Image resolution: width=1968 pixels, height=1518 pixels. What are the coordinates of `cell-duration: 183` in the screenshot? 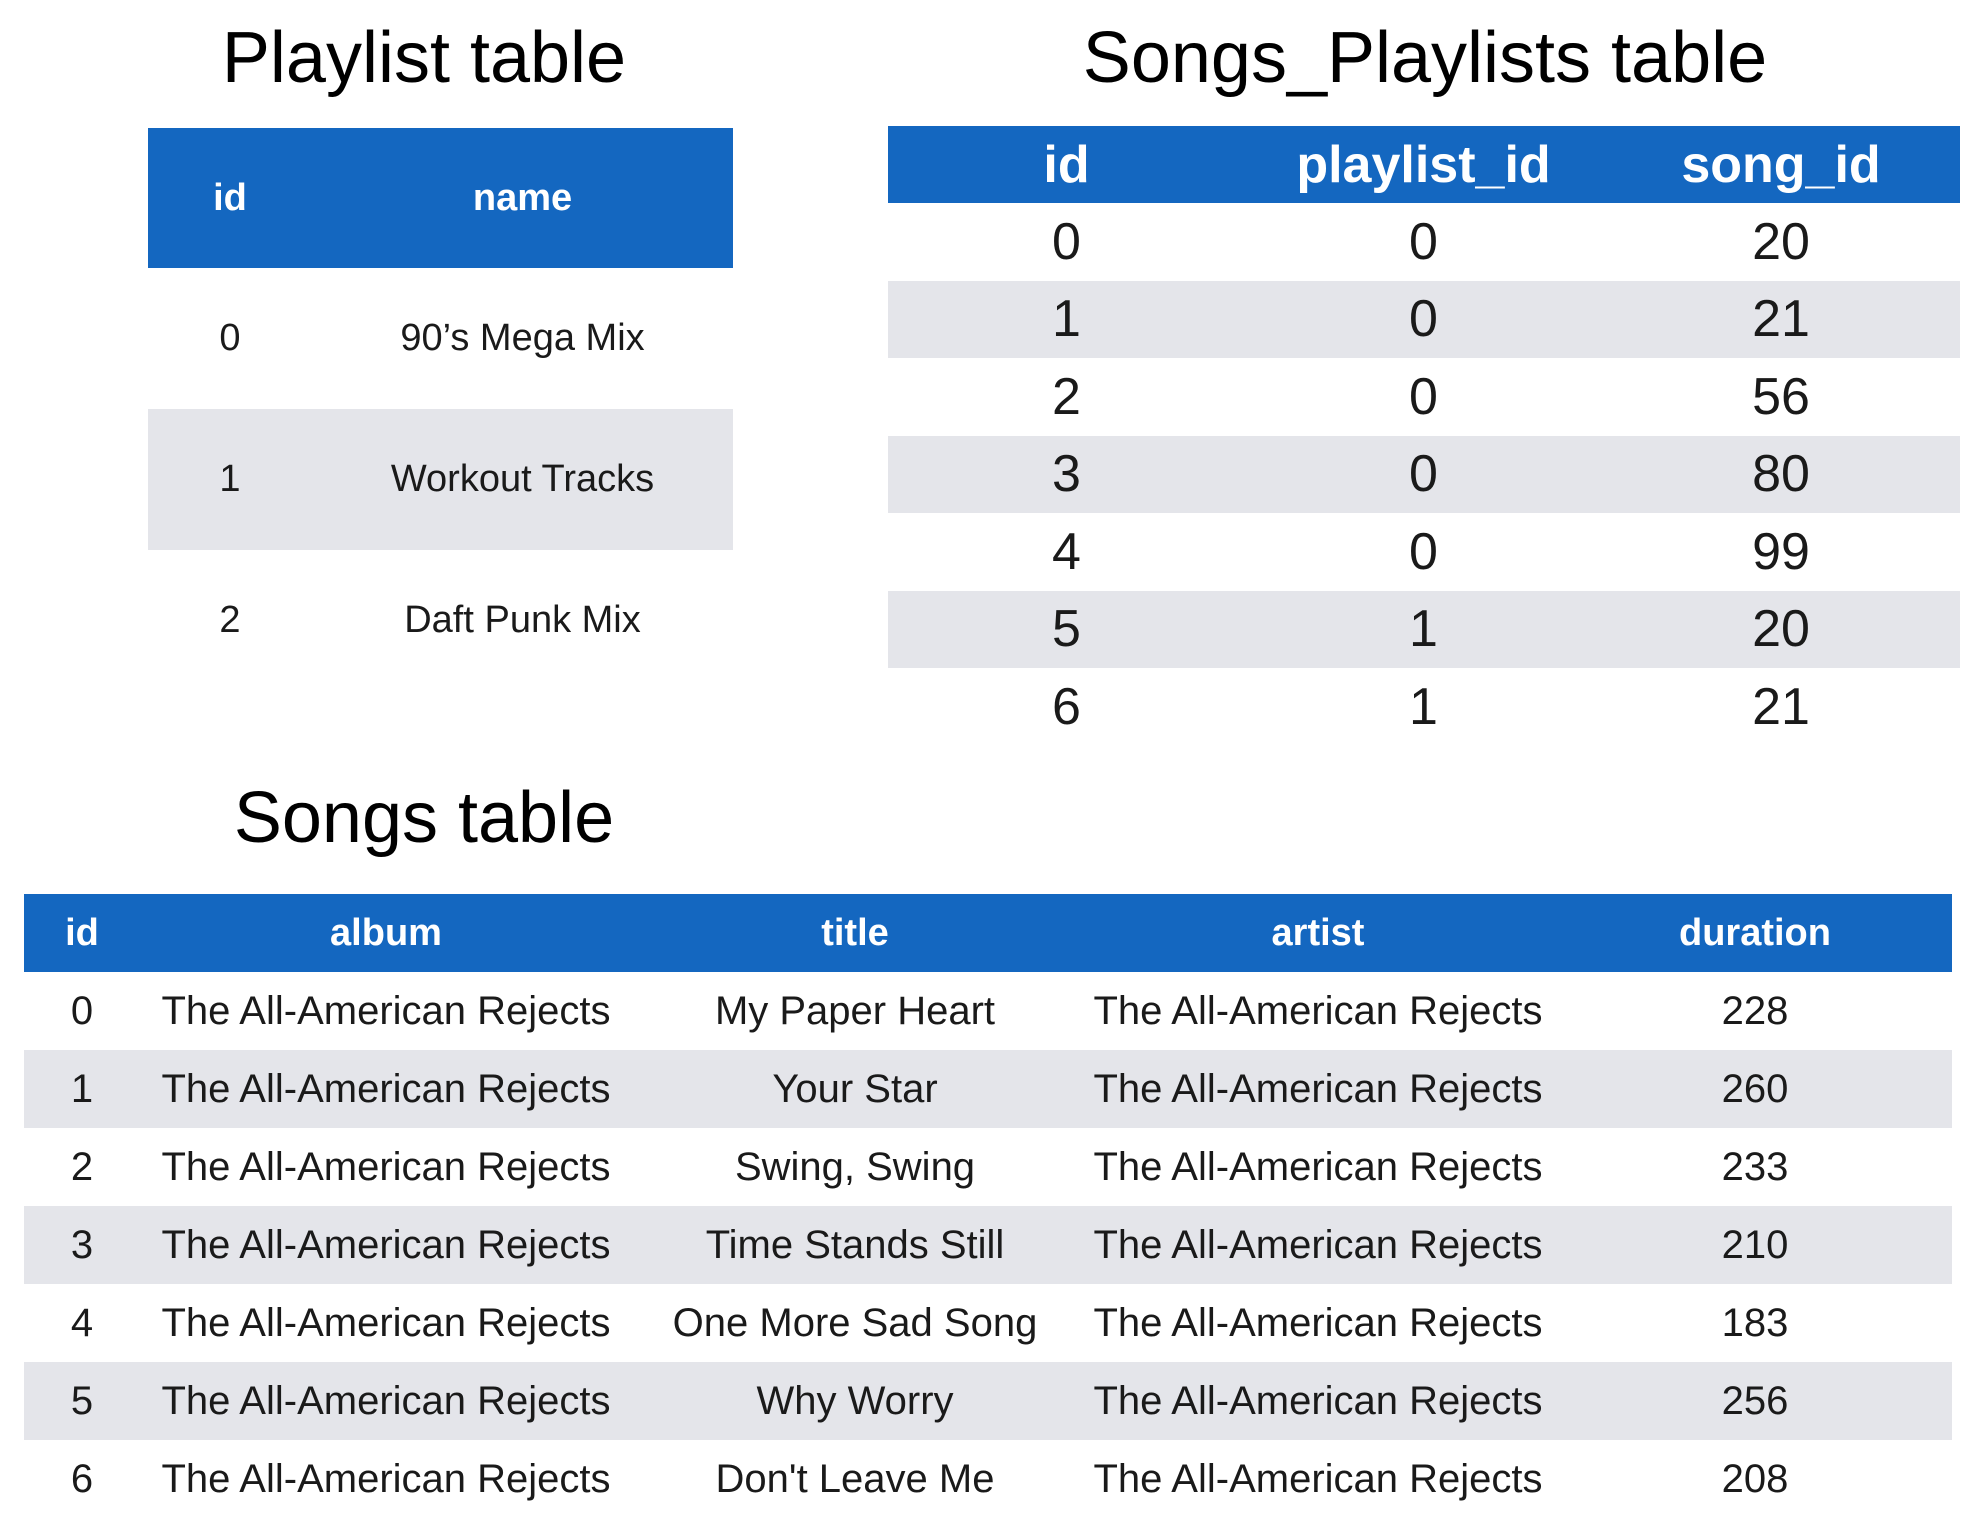 It's located at (1755, 1322).